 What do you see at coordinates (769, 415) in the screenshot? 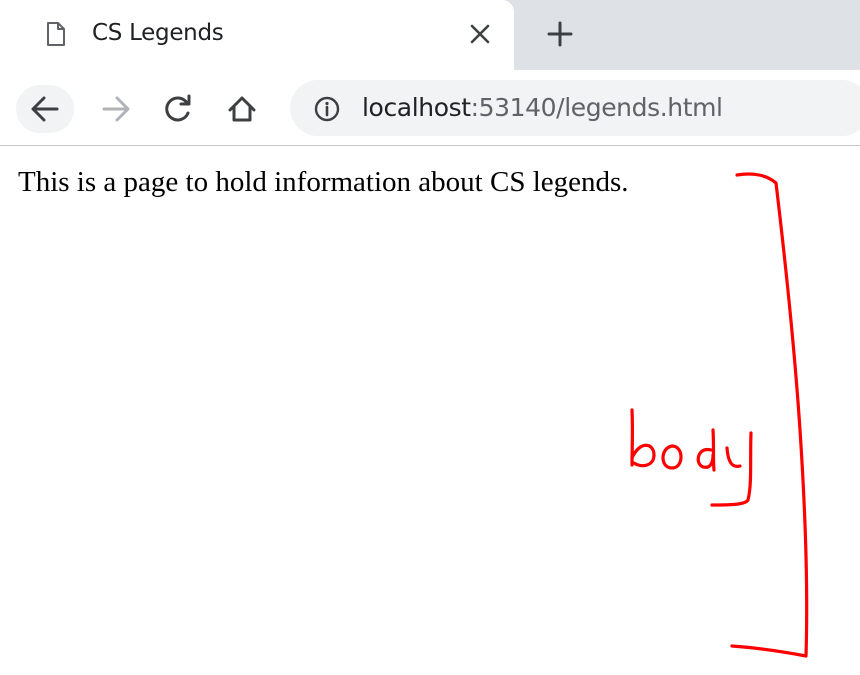
I see `bracket-mark` at bounding box center [769, 415].